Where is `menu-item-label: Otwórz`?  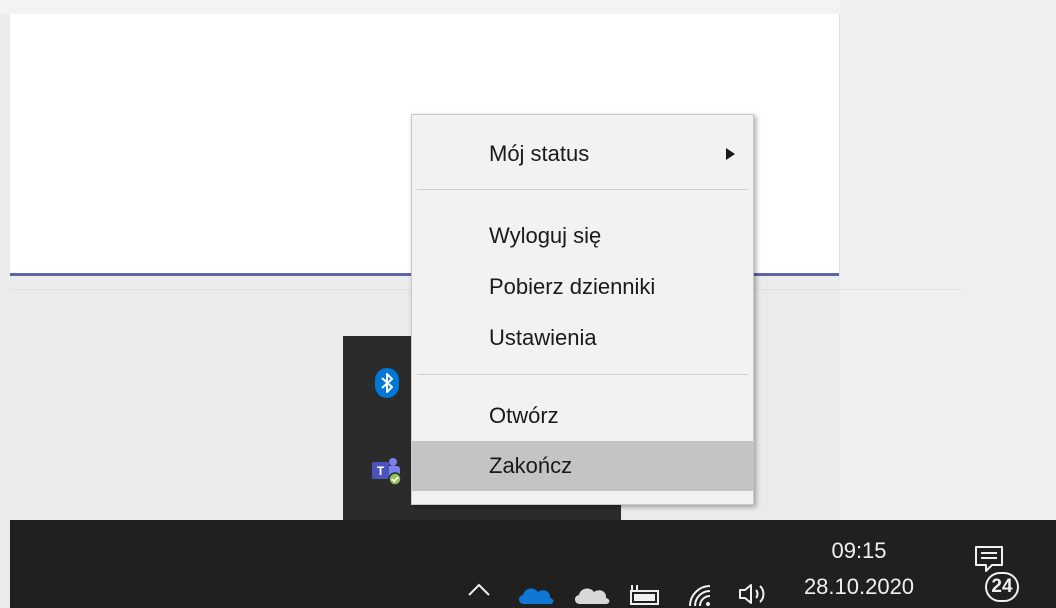
menu-item-label: Otwórz is located at coordinates (524, 415).